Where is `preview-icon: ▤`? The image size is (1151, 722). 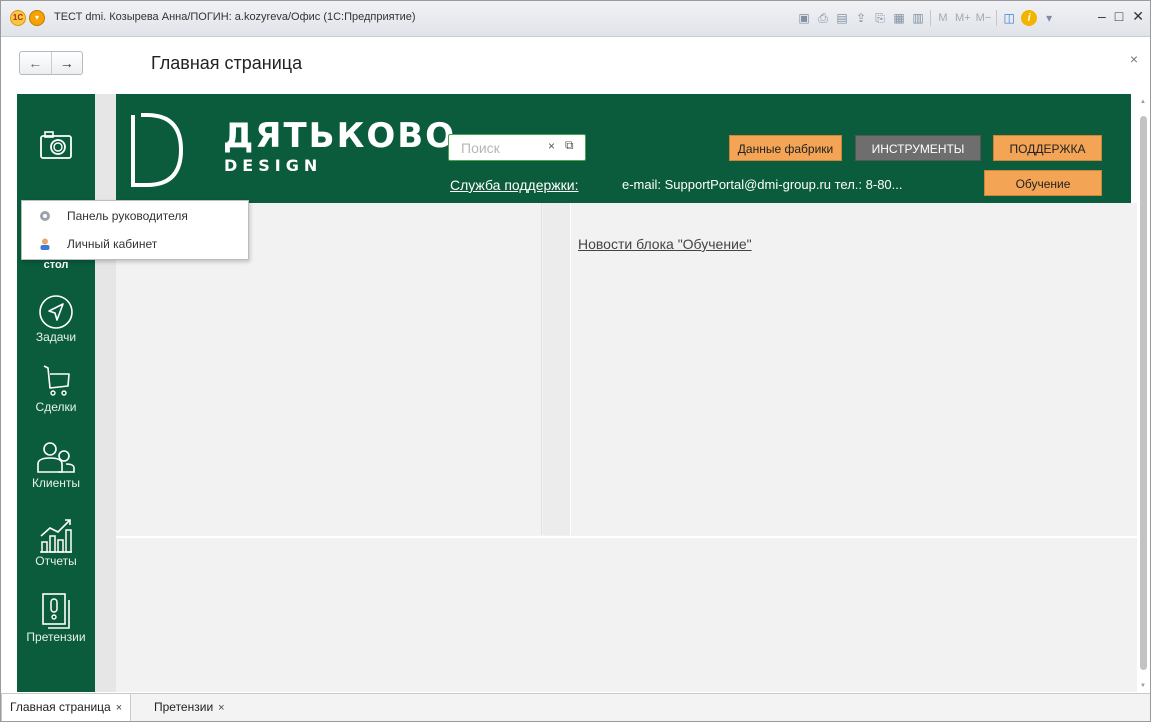
preview-icon: ▤ is located at coordinates (842, 18).